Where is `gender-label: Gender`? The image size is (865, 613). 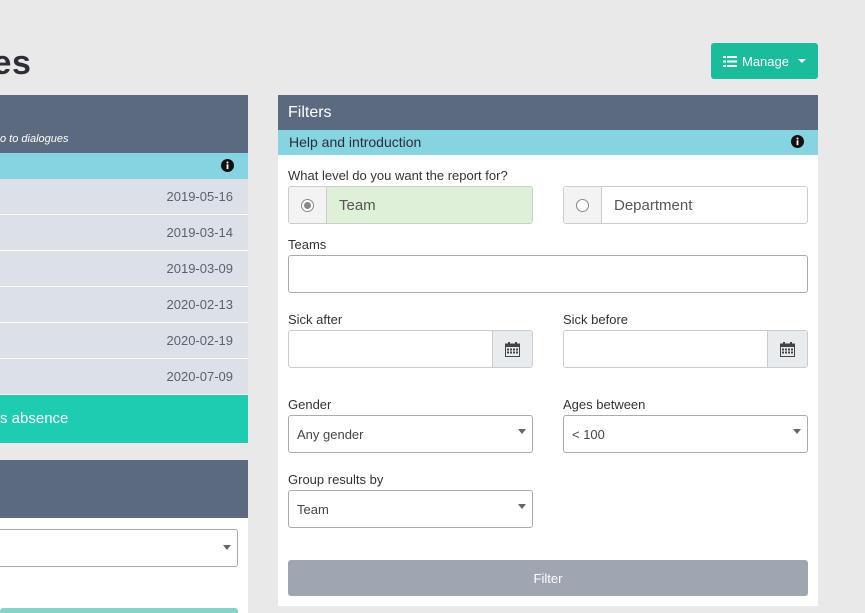
gender-label: Gender is located at coordinates (310, 404).